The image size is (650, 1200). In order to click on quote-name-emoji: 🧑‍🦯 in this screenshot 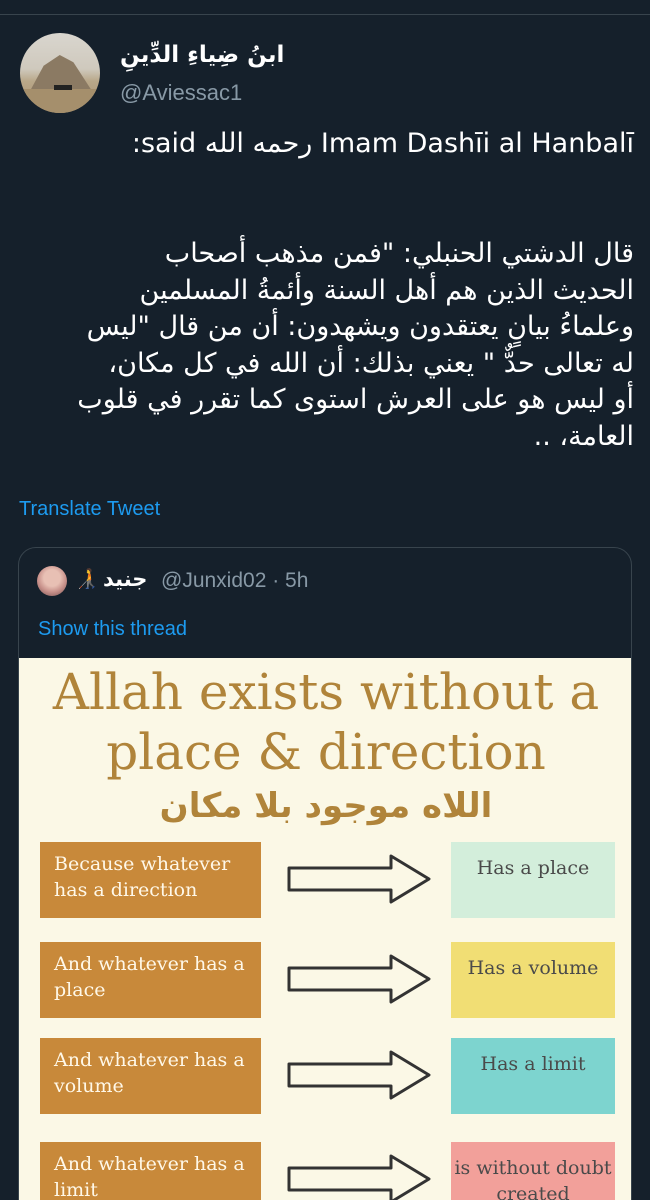, I will do `click(87, 579)`.